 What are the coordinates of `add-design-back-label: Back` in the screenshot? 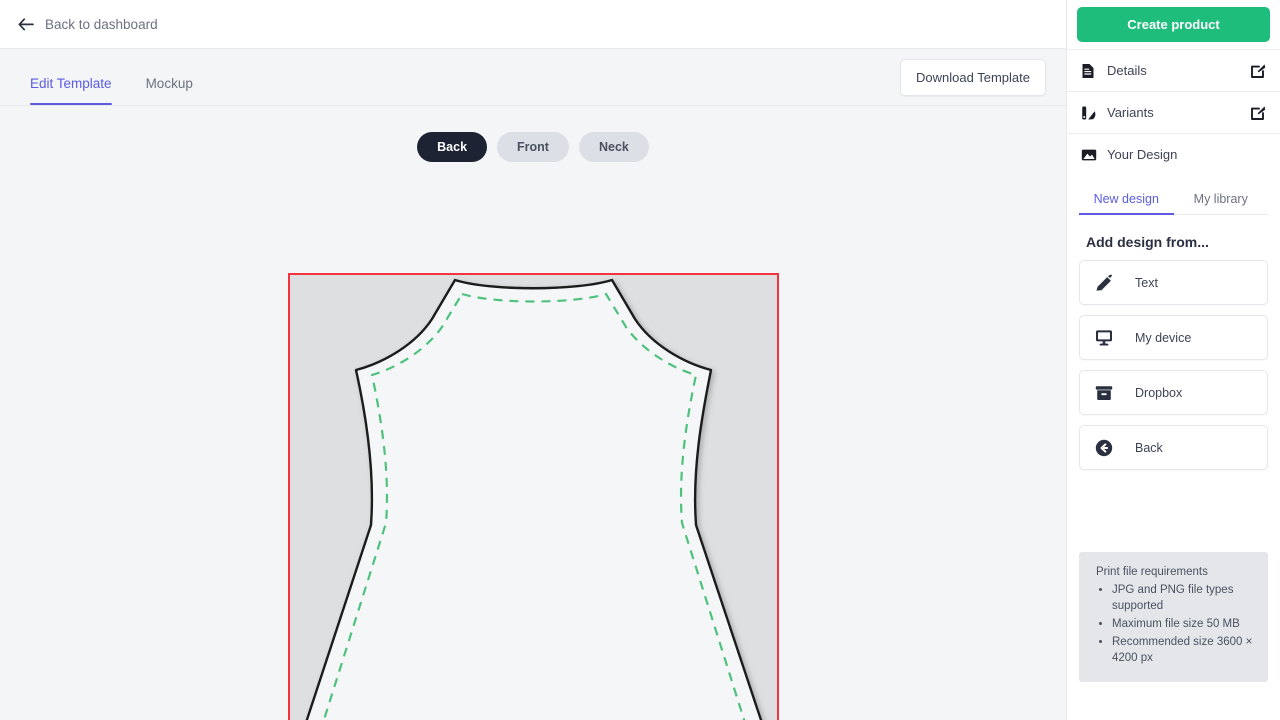 It's located at (1149, 447).